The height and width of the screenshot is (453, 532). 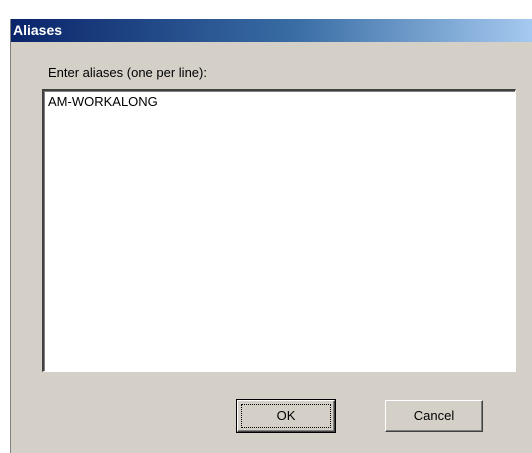 What do you see at coordinates (127, 72) in the screenshot?
I see `aliases-label: Enter aliases (one per line):` at bounding box center [127, 72].